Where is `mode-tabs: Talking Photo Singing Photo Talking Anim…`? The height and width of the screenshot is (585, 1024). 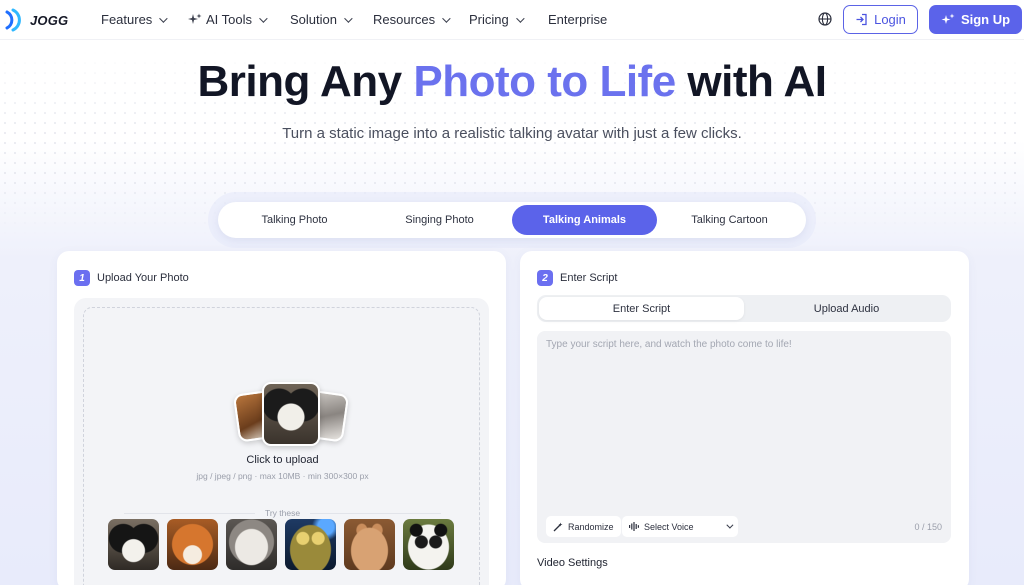
mode-tabs: Talking Photo Singing Photo Talking Anim… is located at coordinates (512, 220).